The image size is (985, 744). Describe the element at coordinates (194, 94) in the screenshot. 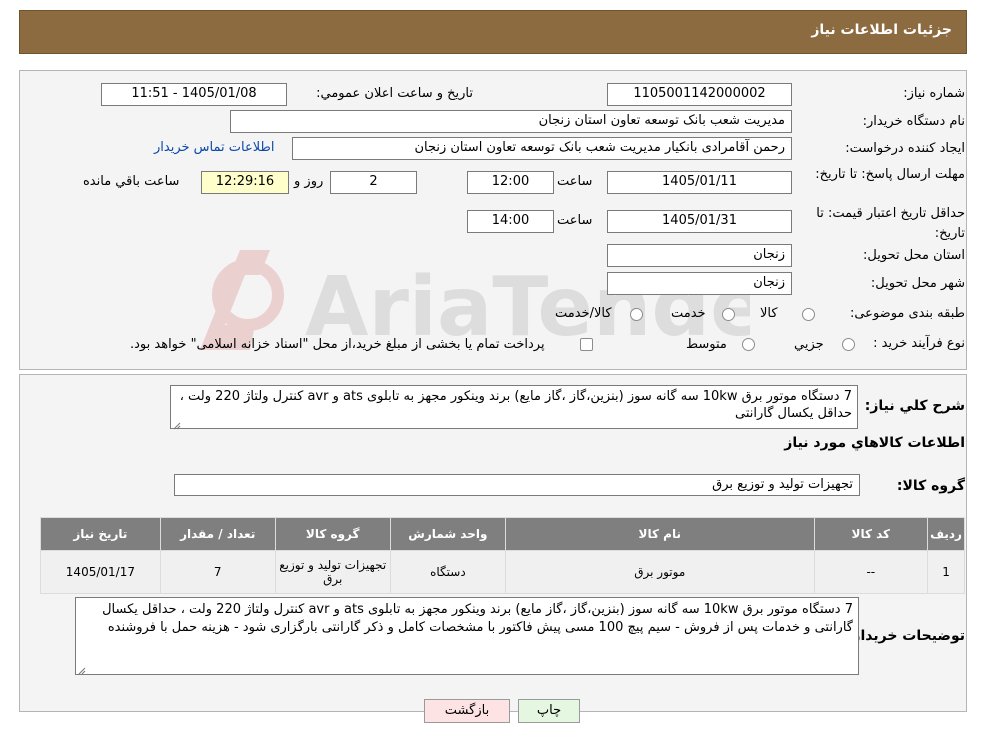

I see `announce-date-field: 1405/01/08 - 11:51` at that location.